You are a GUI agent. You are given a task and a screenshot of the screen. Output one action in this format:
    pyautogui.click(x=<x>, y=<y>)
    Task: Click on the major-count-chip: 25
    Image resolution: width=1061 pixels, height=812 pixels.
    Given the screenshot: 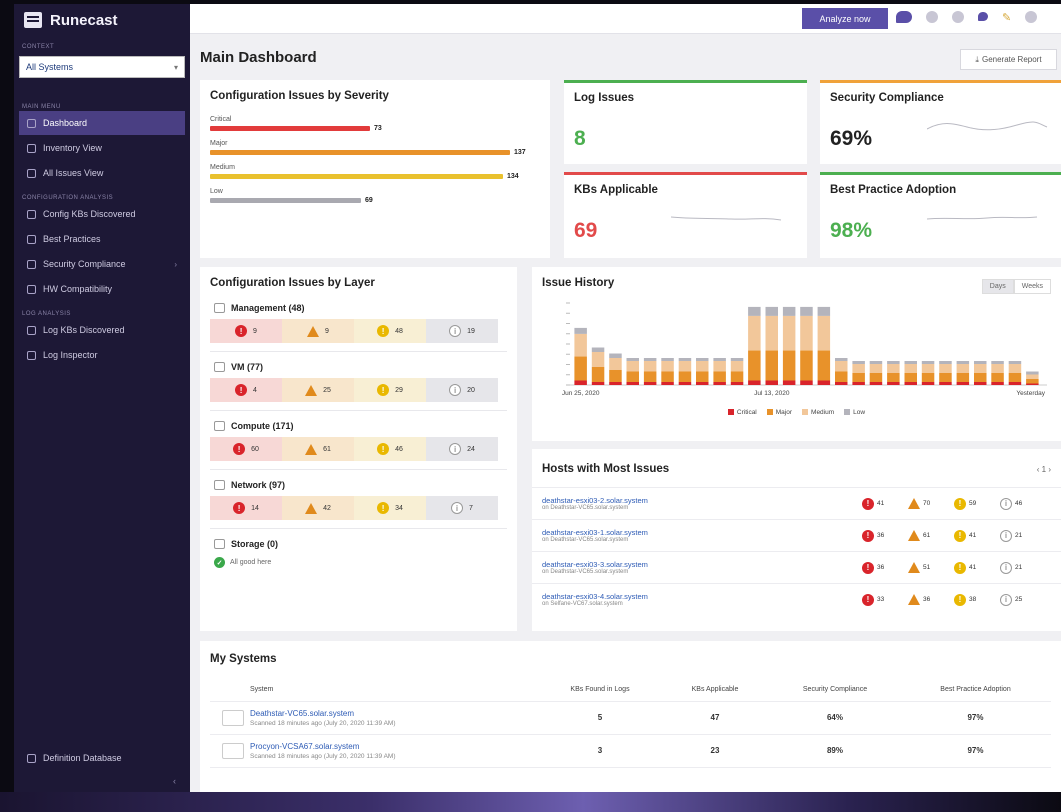 What is the action you would take?
    pyautogui.click(x=318, y=390)
    